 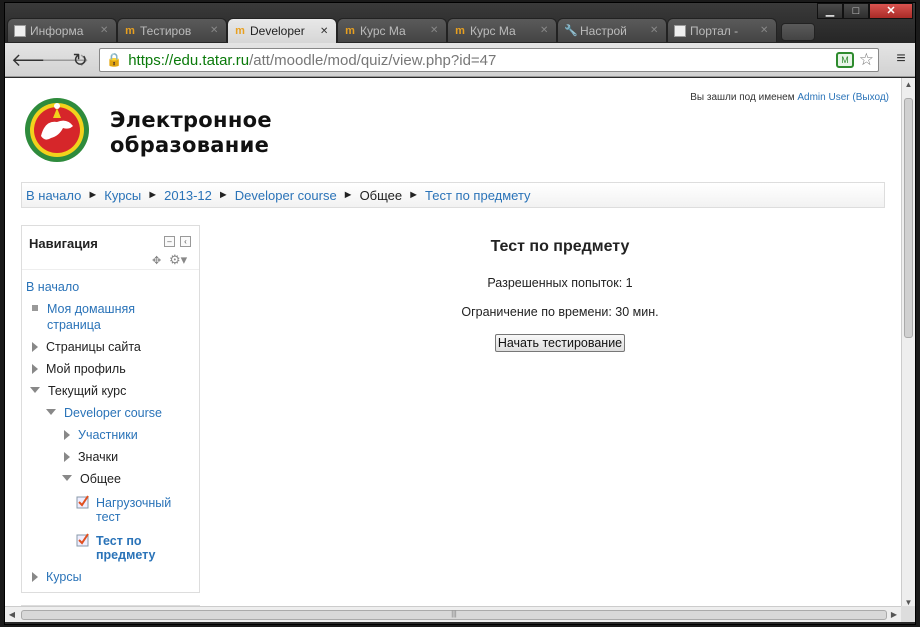 What do you see at coordinates (78, 391) in the screenshot?
I see `nav-current-course: Текущий курс` at bounding box center [78, 391].